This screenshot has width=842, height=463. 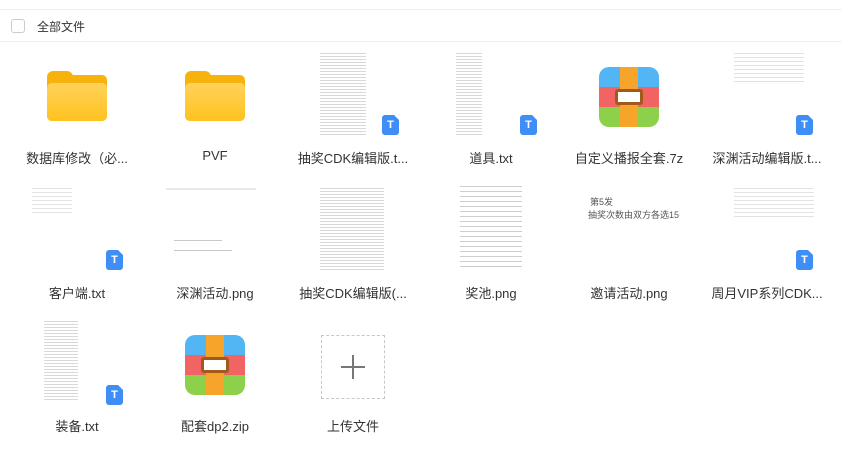 What do you see at coordinates (602, 202) in the screenshot?
I see `image-preview-text: 第5发` at bounding box center [602, 202].